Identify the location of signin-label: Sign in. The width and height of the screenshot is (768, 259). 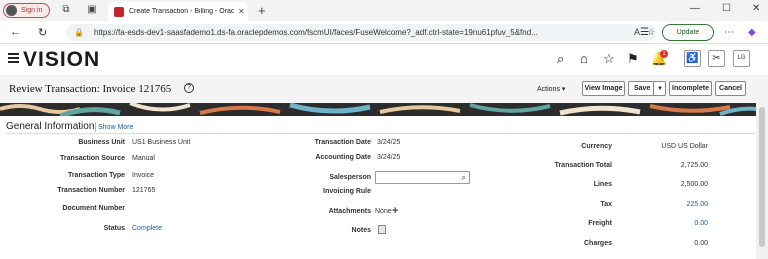
(32, 10).